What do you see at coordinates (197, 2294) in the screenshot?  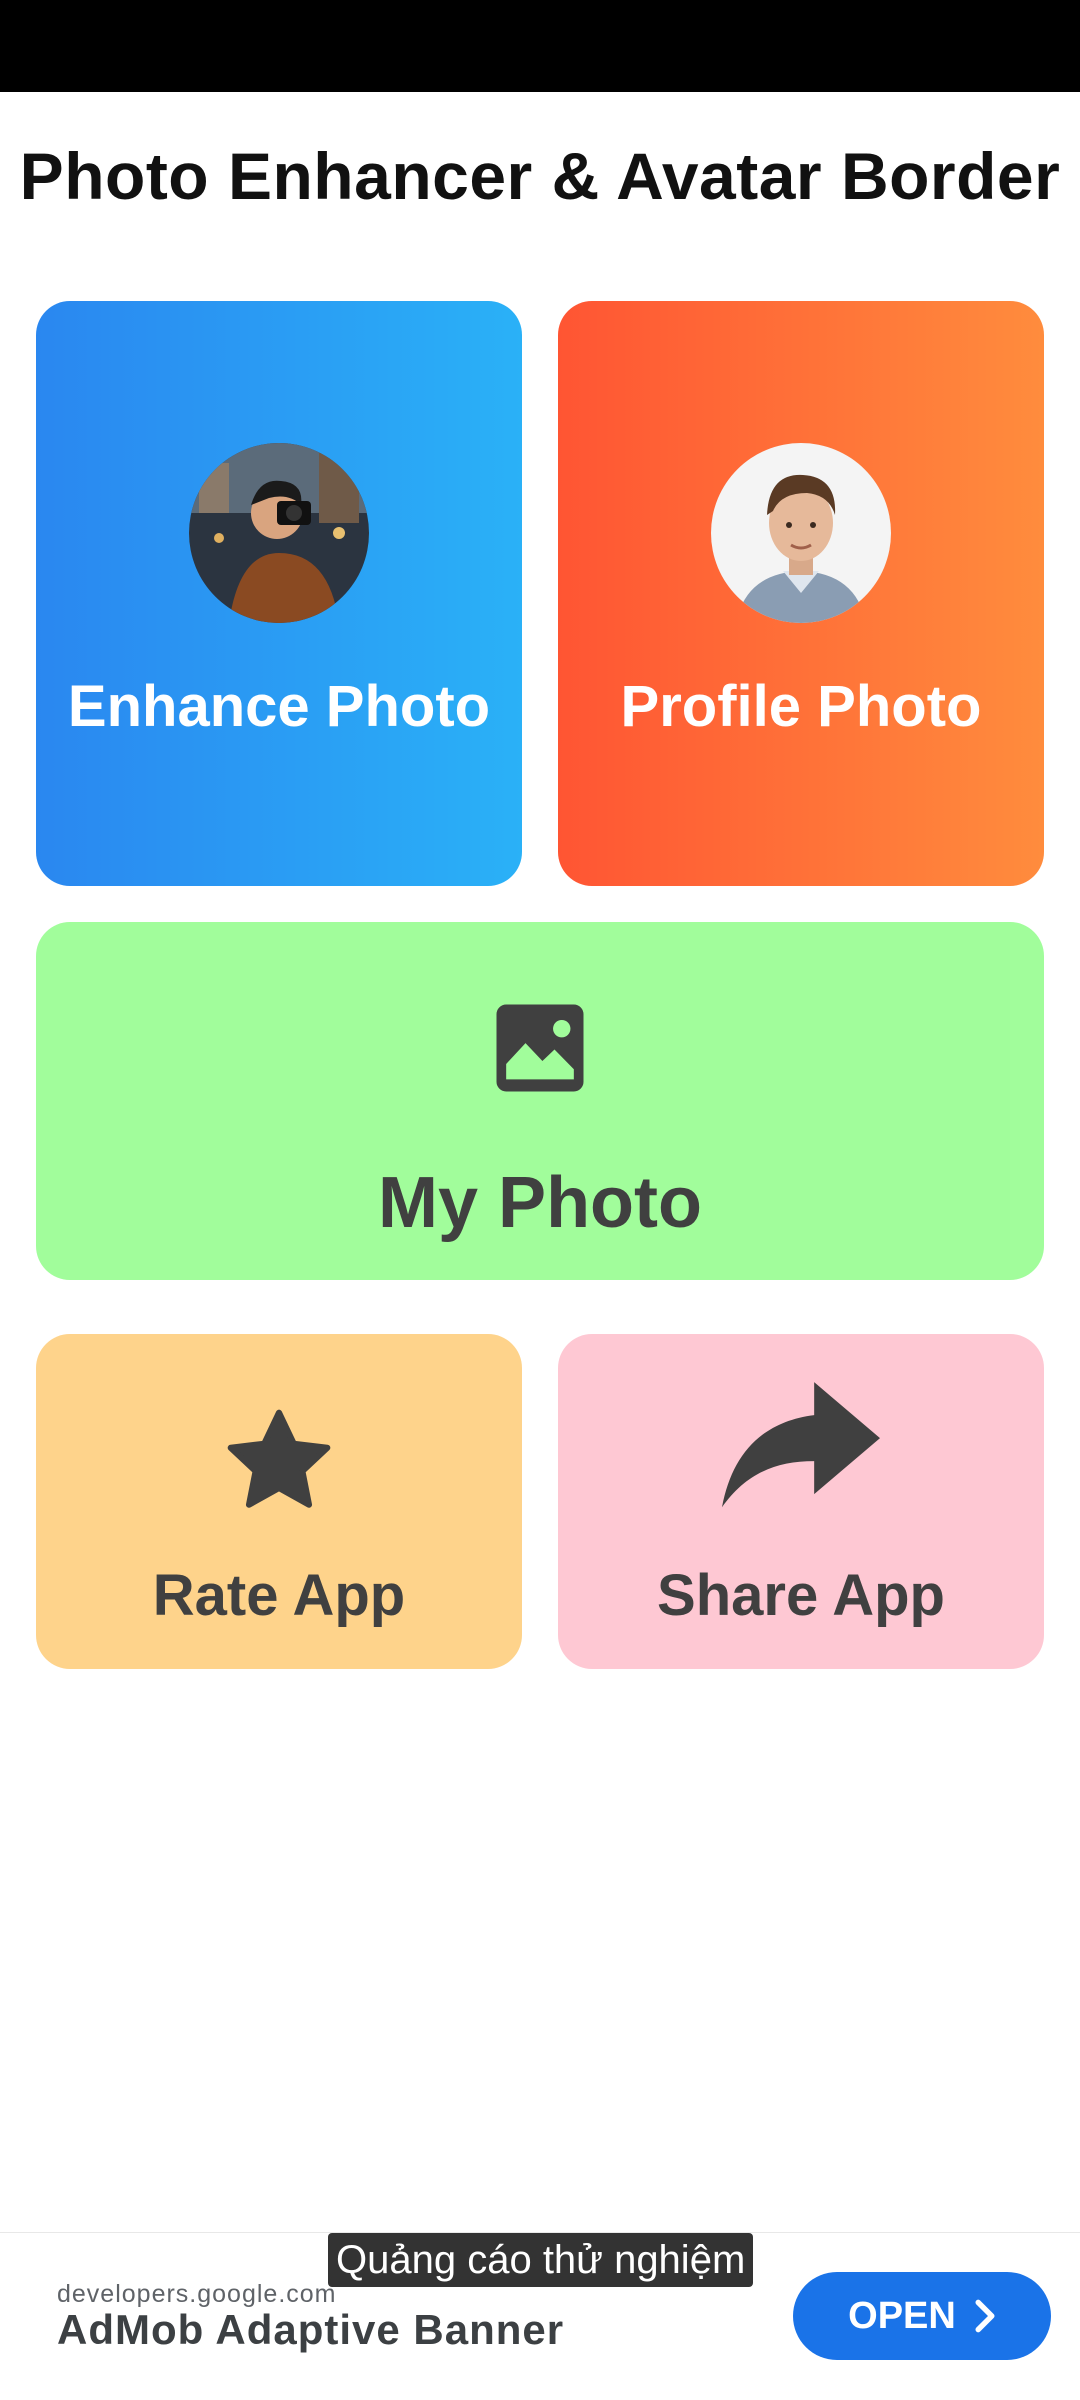 I see `ad-domain: developers.google.com` at bounding box center [197, 2294].